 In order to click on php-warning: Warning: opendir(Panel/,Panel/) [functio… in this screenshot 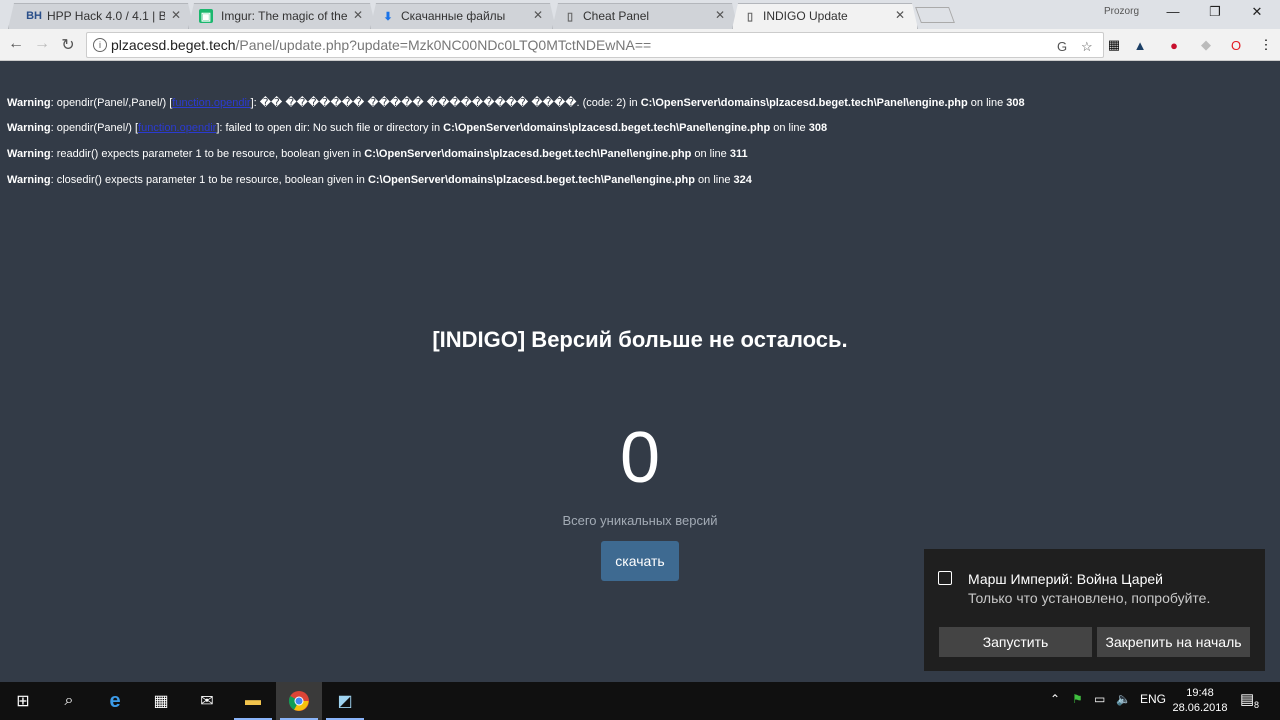, I will do `click(516, 103)`.